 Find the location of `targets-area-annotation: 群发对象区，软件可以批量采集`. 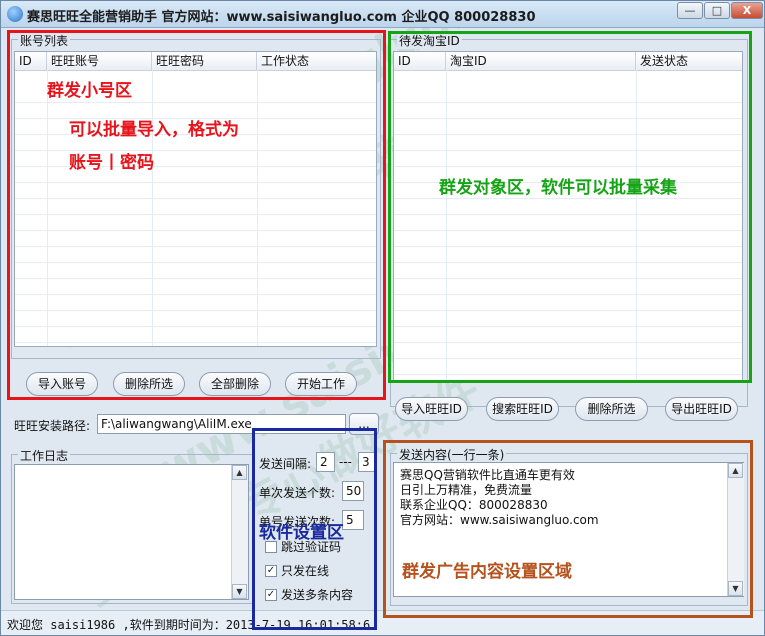

targets-area-annotation: 群发对象区，软件可以批量采集 is located at coordinates (558, 188).